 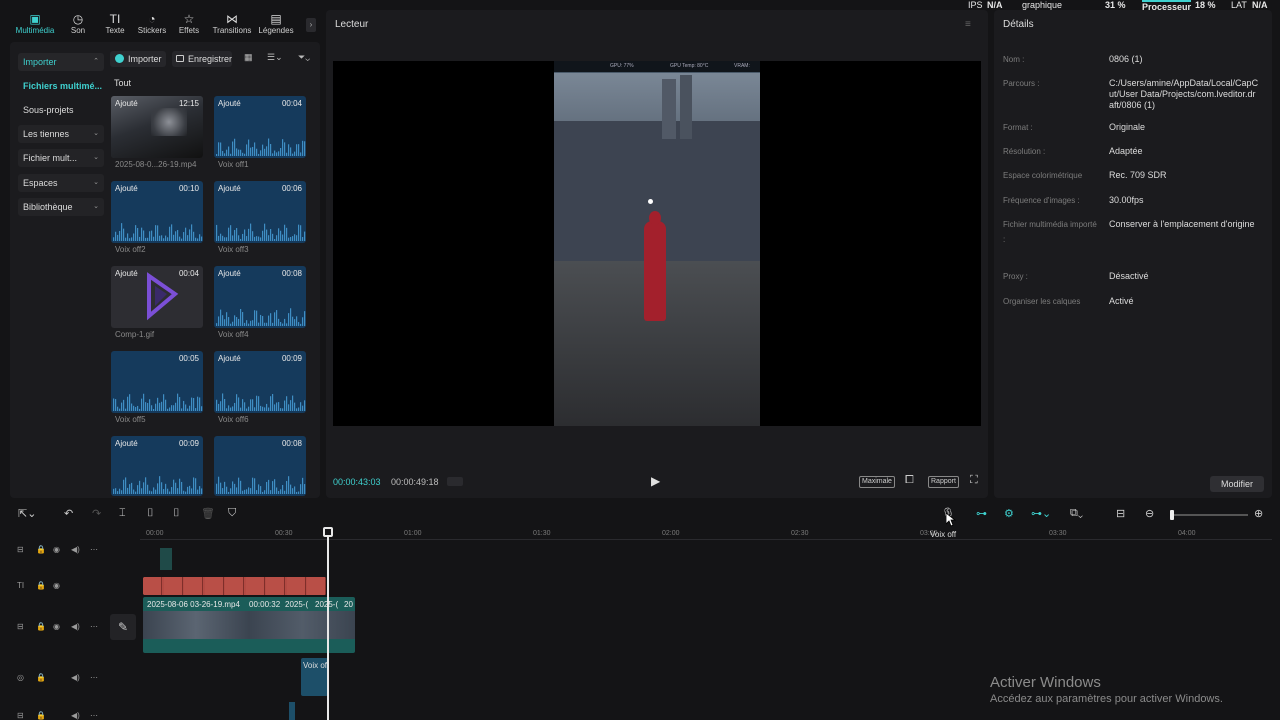 What do you see at coordinates (981, 513) in the screenshot?
I see `link-icon: ⊶` at bounding box center [981, 513].